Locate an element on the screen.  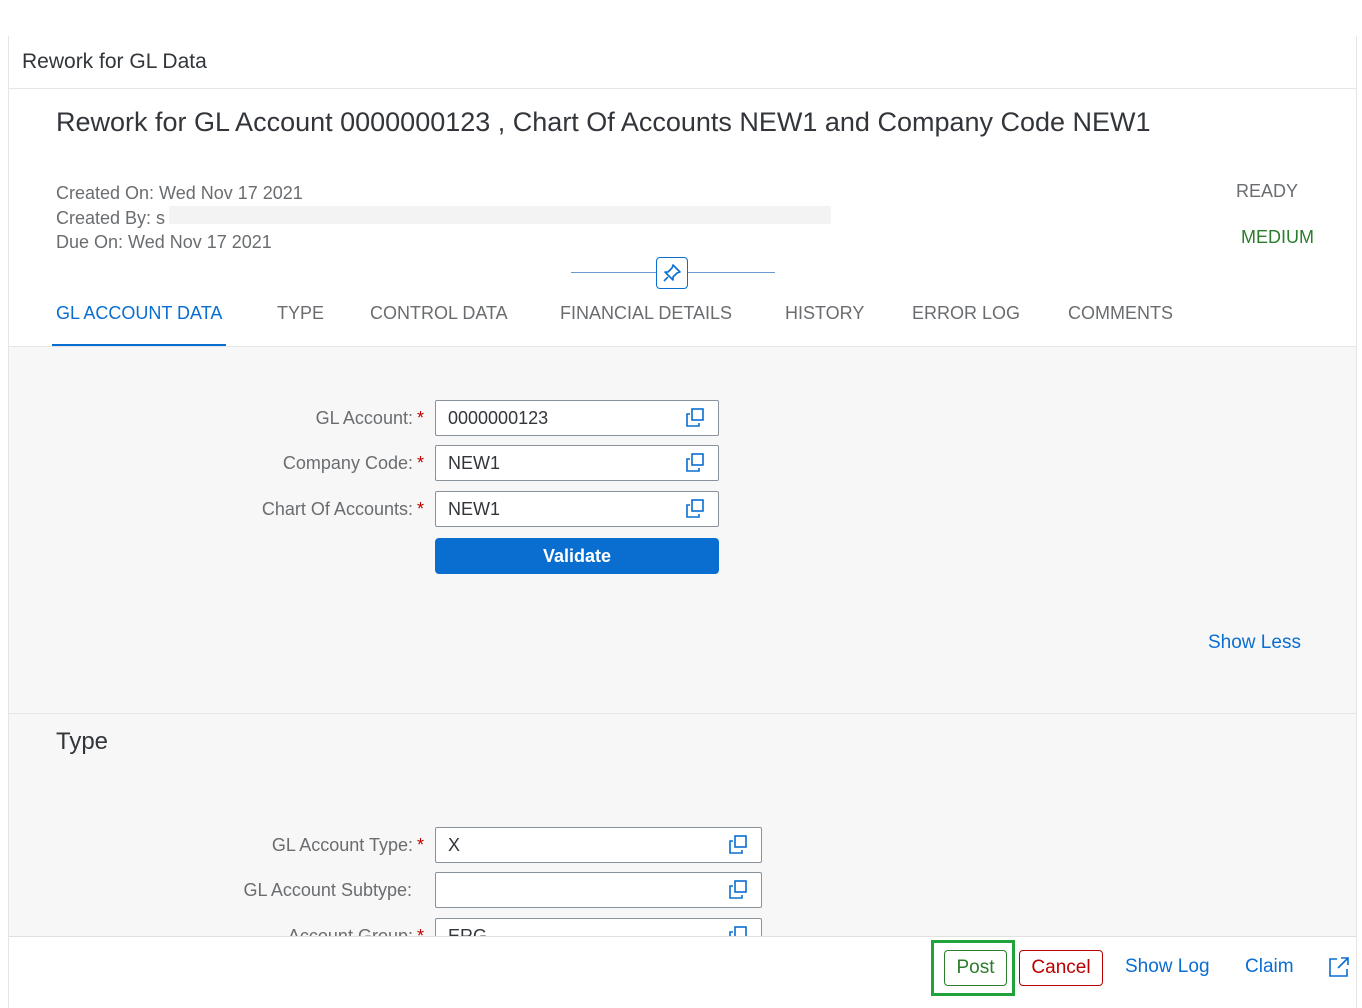
created-on: Created On: Wed Nov 17 2021 is located at coordinates (179, 193).